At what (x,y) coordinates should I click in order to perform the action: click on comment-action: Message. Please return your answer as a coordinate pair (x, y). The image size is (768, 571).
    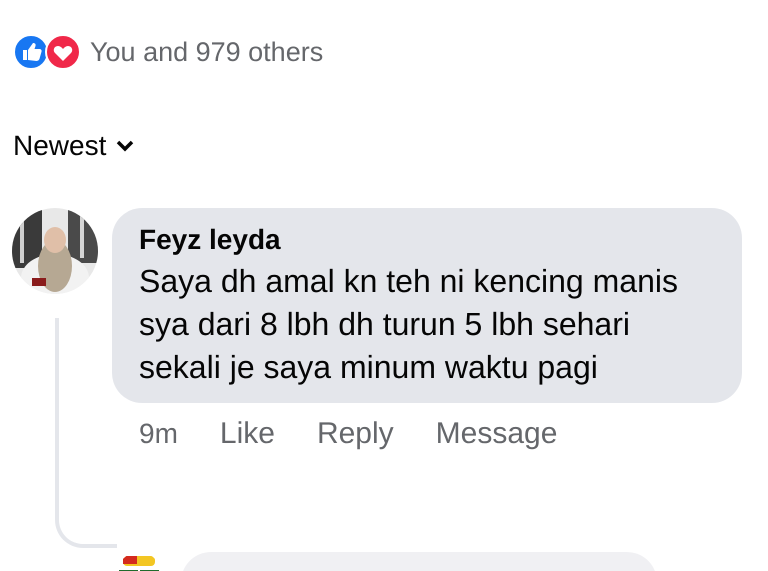
    Looking at the image, I should click on (497, 434).